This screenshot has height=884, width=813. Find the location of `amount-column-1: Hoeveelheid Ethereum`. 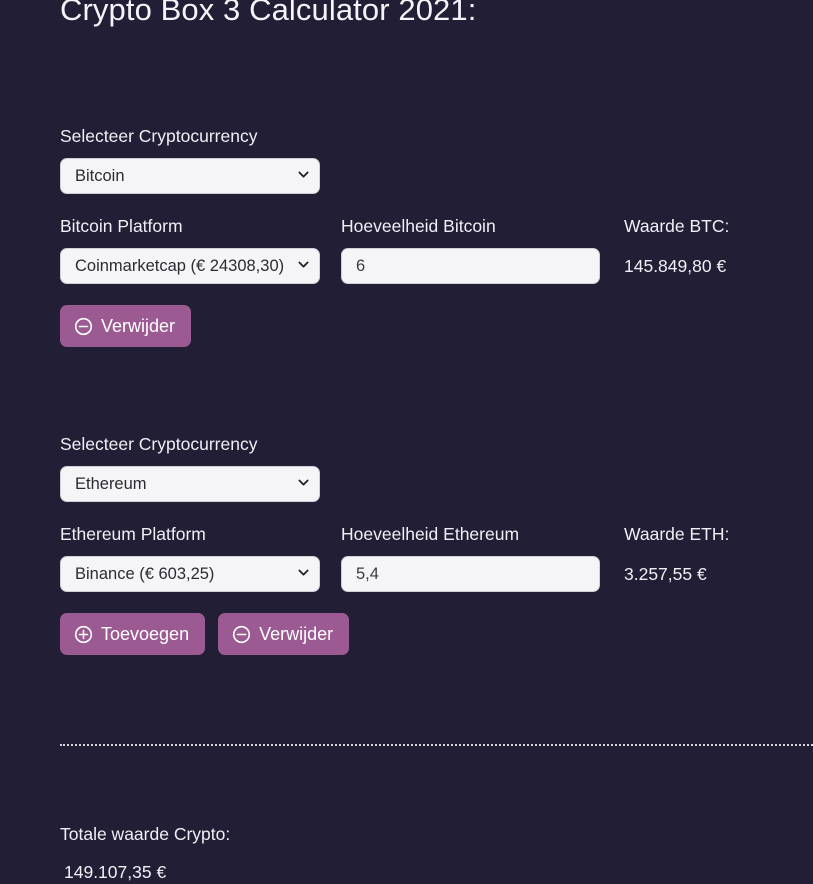

amount-column-1: Hoeveelheid Ethereum is located at coordinates (482, 558).